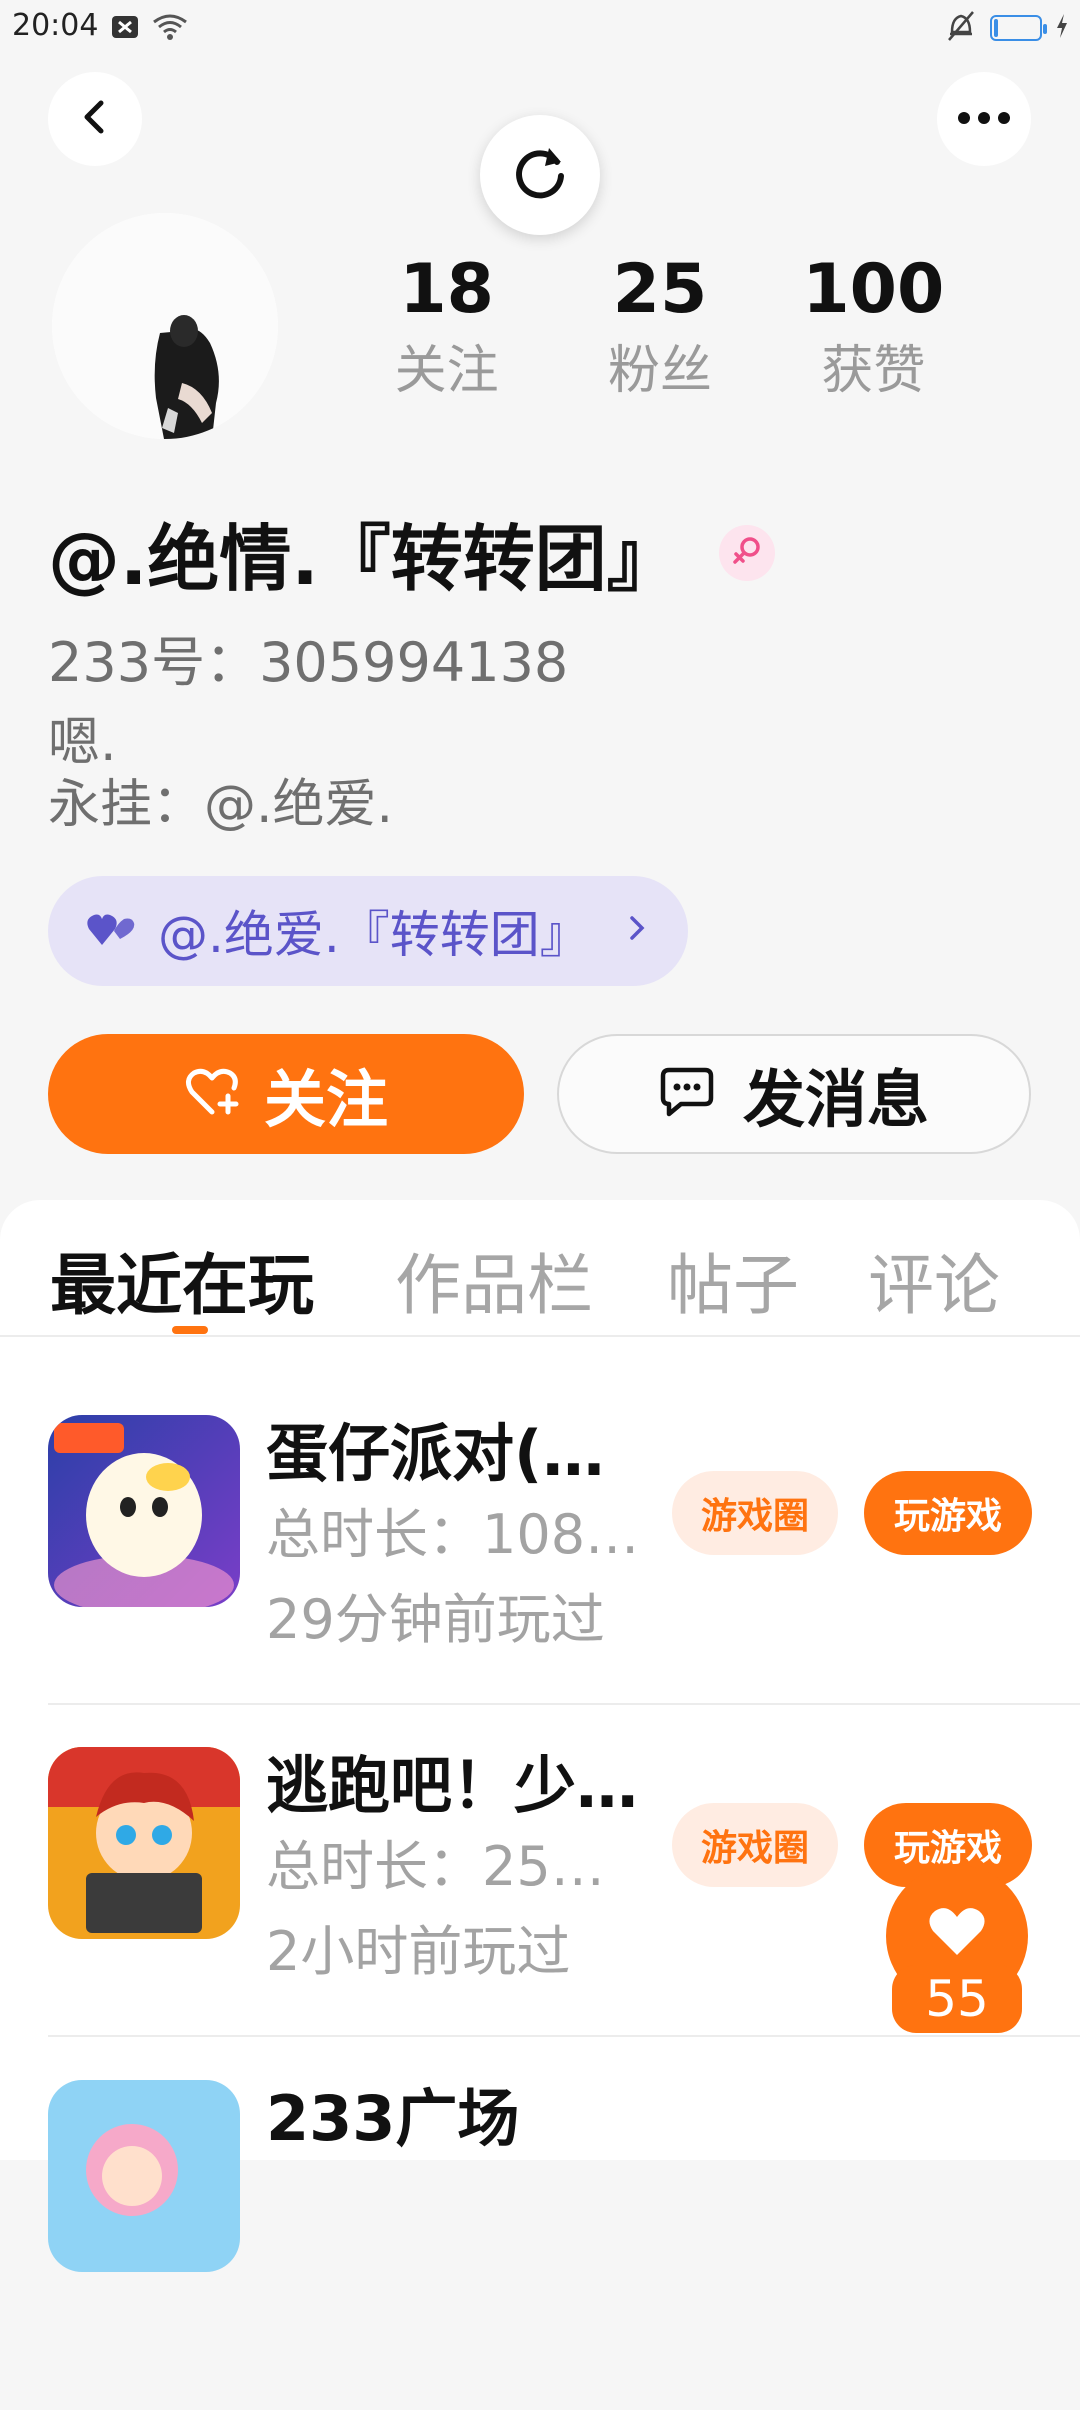 The width and height of the screenshot is (1080, 2410). What do you see at coordinates (961, 28) in the screenshot?
I see `mute-bell-icon` at bounding box center [961, 28].